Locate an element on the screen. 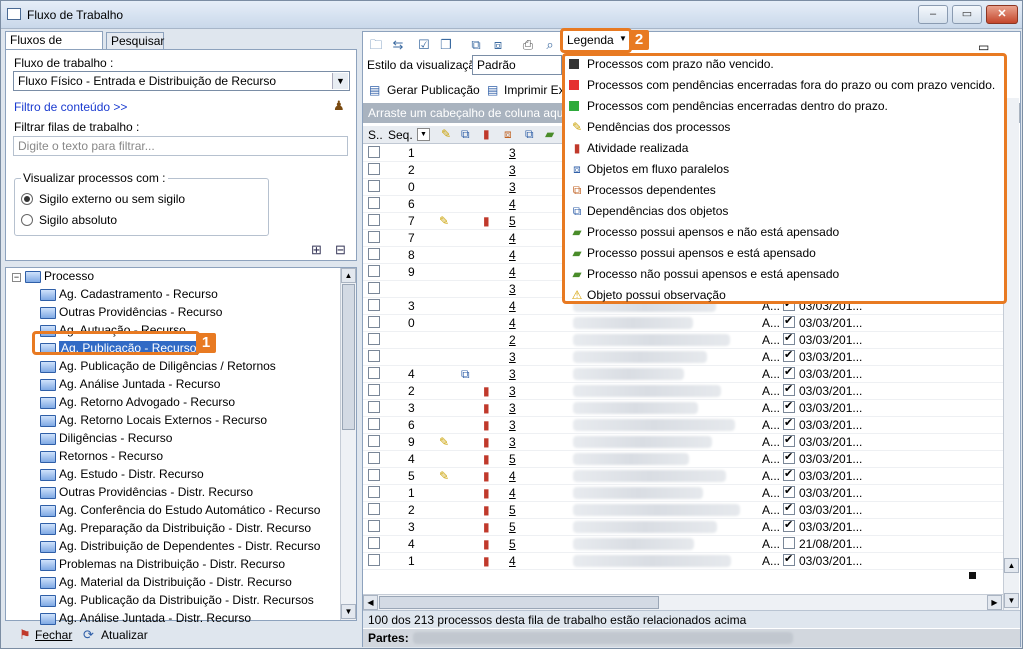  grid-hscrollbar: ◀ ▶ is located at coordinates (683, 602).